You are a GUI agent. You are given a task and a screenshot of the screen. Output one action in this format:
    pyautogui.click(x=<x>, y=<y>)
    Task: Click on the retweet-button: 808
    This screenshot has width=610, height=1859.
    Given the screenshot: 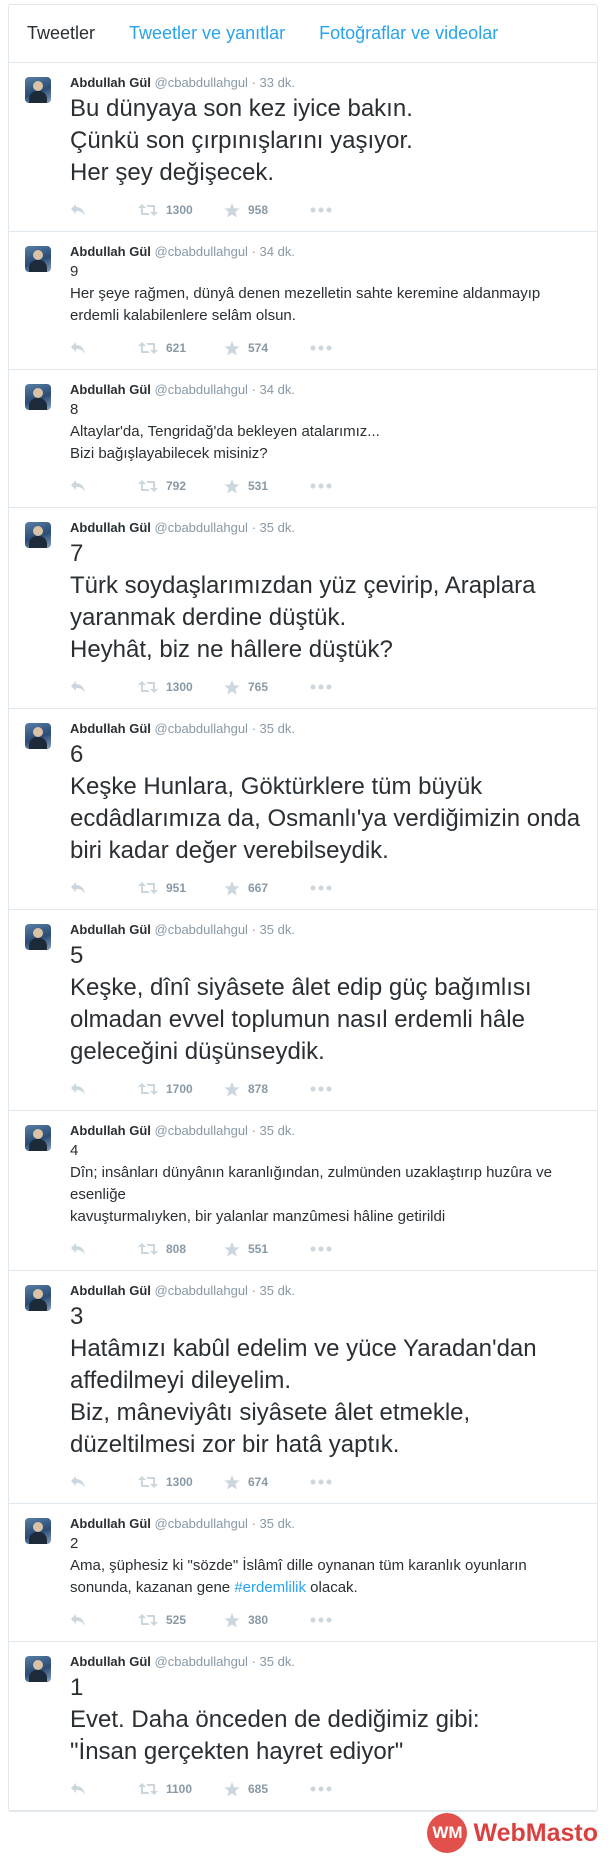 What is the action you would take?
    pyautogui.click(x=181, y=1249)
    